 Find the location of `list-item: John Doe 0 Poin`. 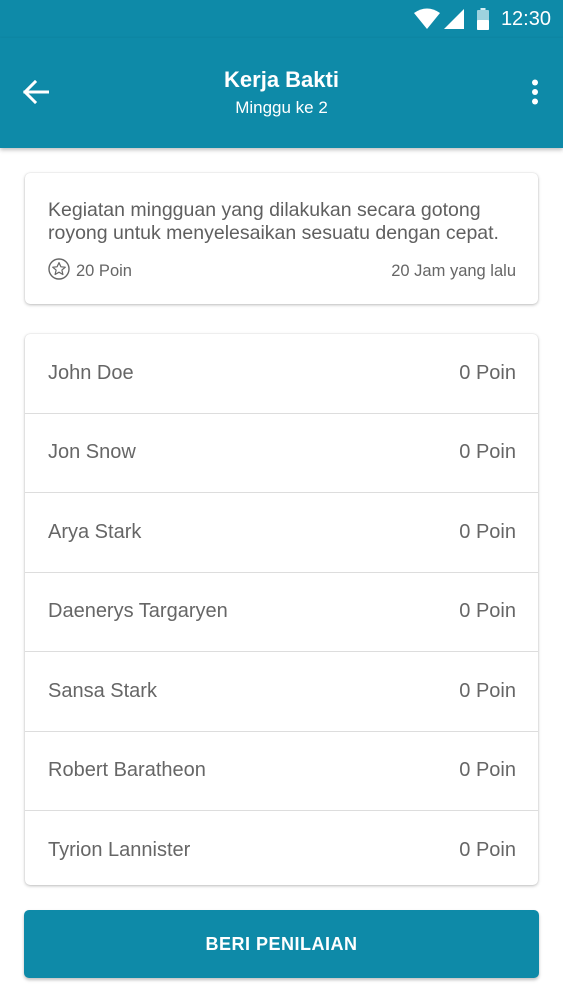

list-item: John Doe 0 Poin is located at coordinates (281, 374).